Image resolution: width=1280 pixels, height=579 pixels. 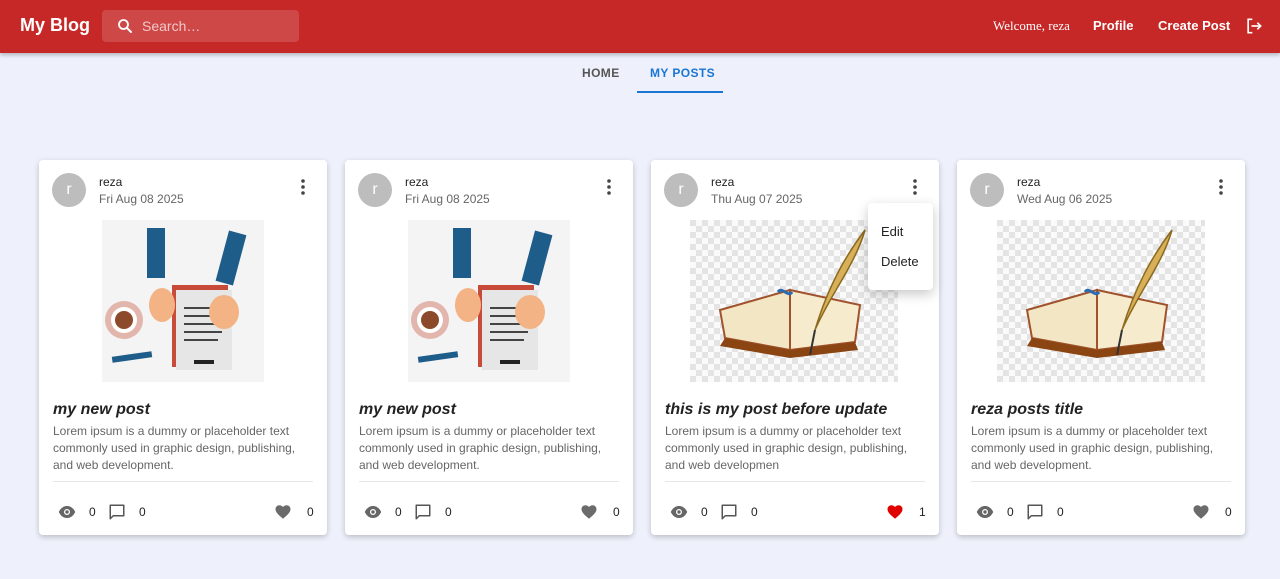 I want to click on edit-menu-item: Edit, so click(x=892, y=231).